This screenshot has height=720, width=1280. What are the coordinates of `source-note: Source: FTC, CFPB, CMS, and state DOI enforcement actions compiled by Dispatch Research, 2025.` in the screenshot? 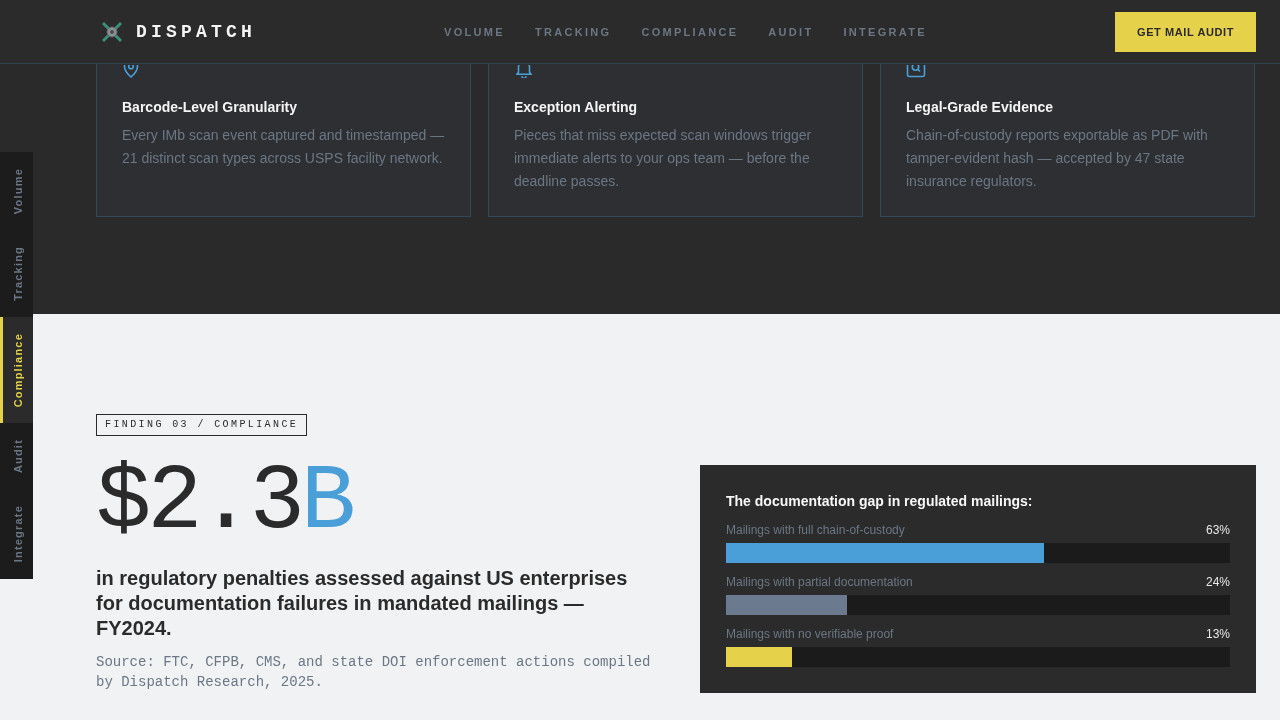 It's located at (374, 672).